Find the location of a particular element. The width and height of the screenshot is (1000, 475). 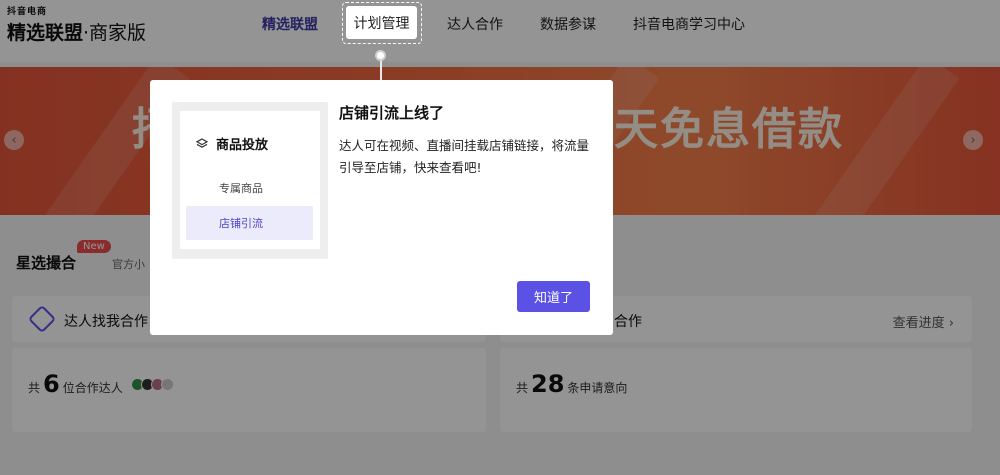

preview-menu-group: 商品投放 is located at coordinates (232, 143).